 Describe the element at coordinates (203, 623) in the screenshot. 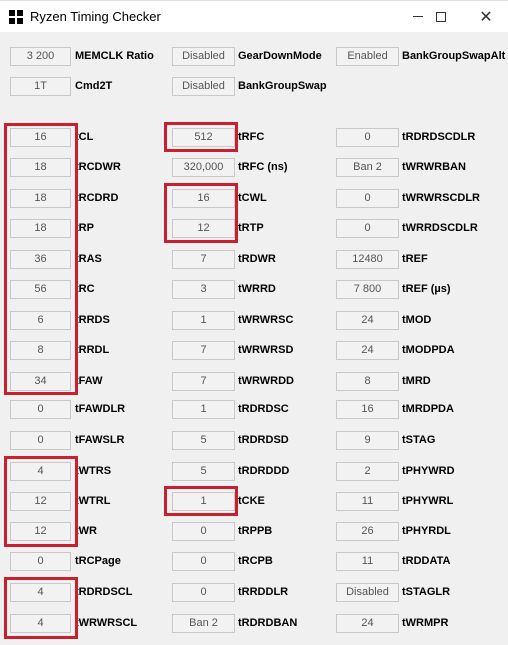

I see `trdrdban-field: Ban 2` at that location.